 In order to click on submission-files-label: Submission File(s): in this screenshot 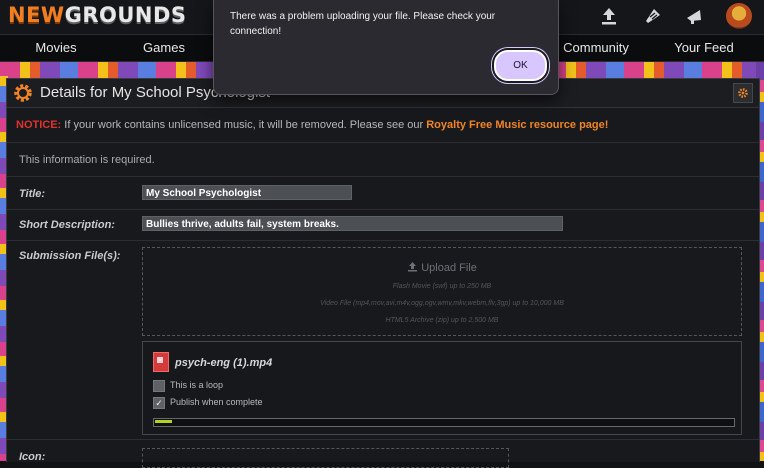, I will do `click(70, 256)`.